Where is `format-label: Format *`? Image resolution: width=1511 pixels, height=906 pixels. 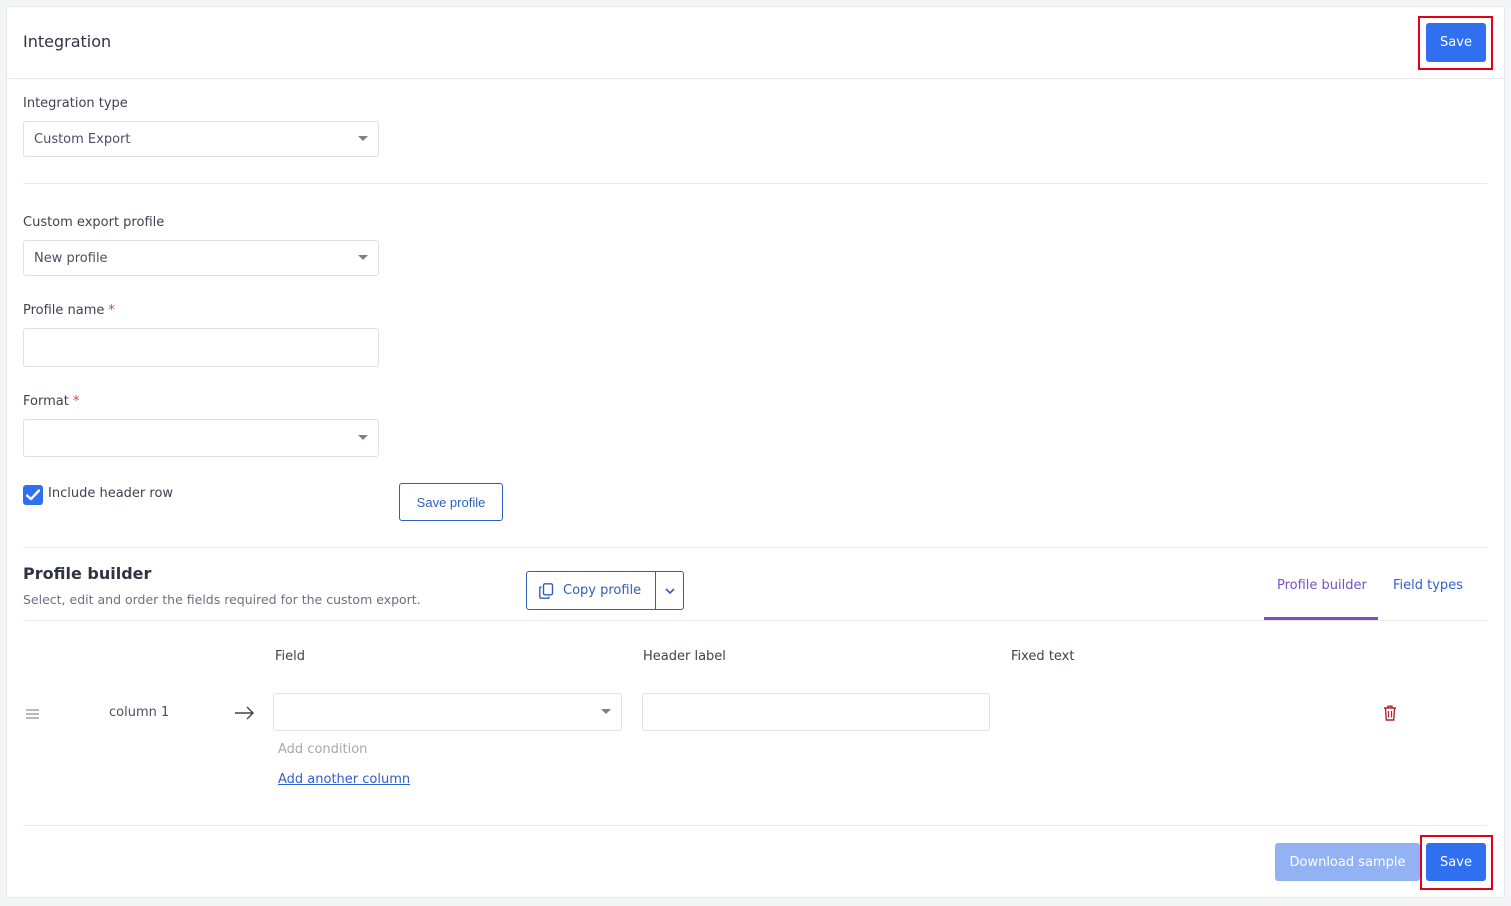
format-label: Format * is located at coordinates (51, 401).